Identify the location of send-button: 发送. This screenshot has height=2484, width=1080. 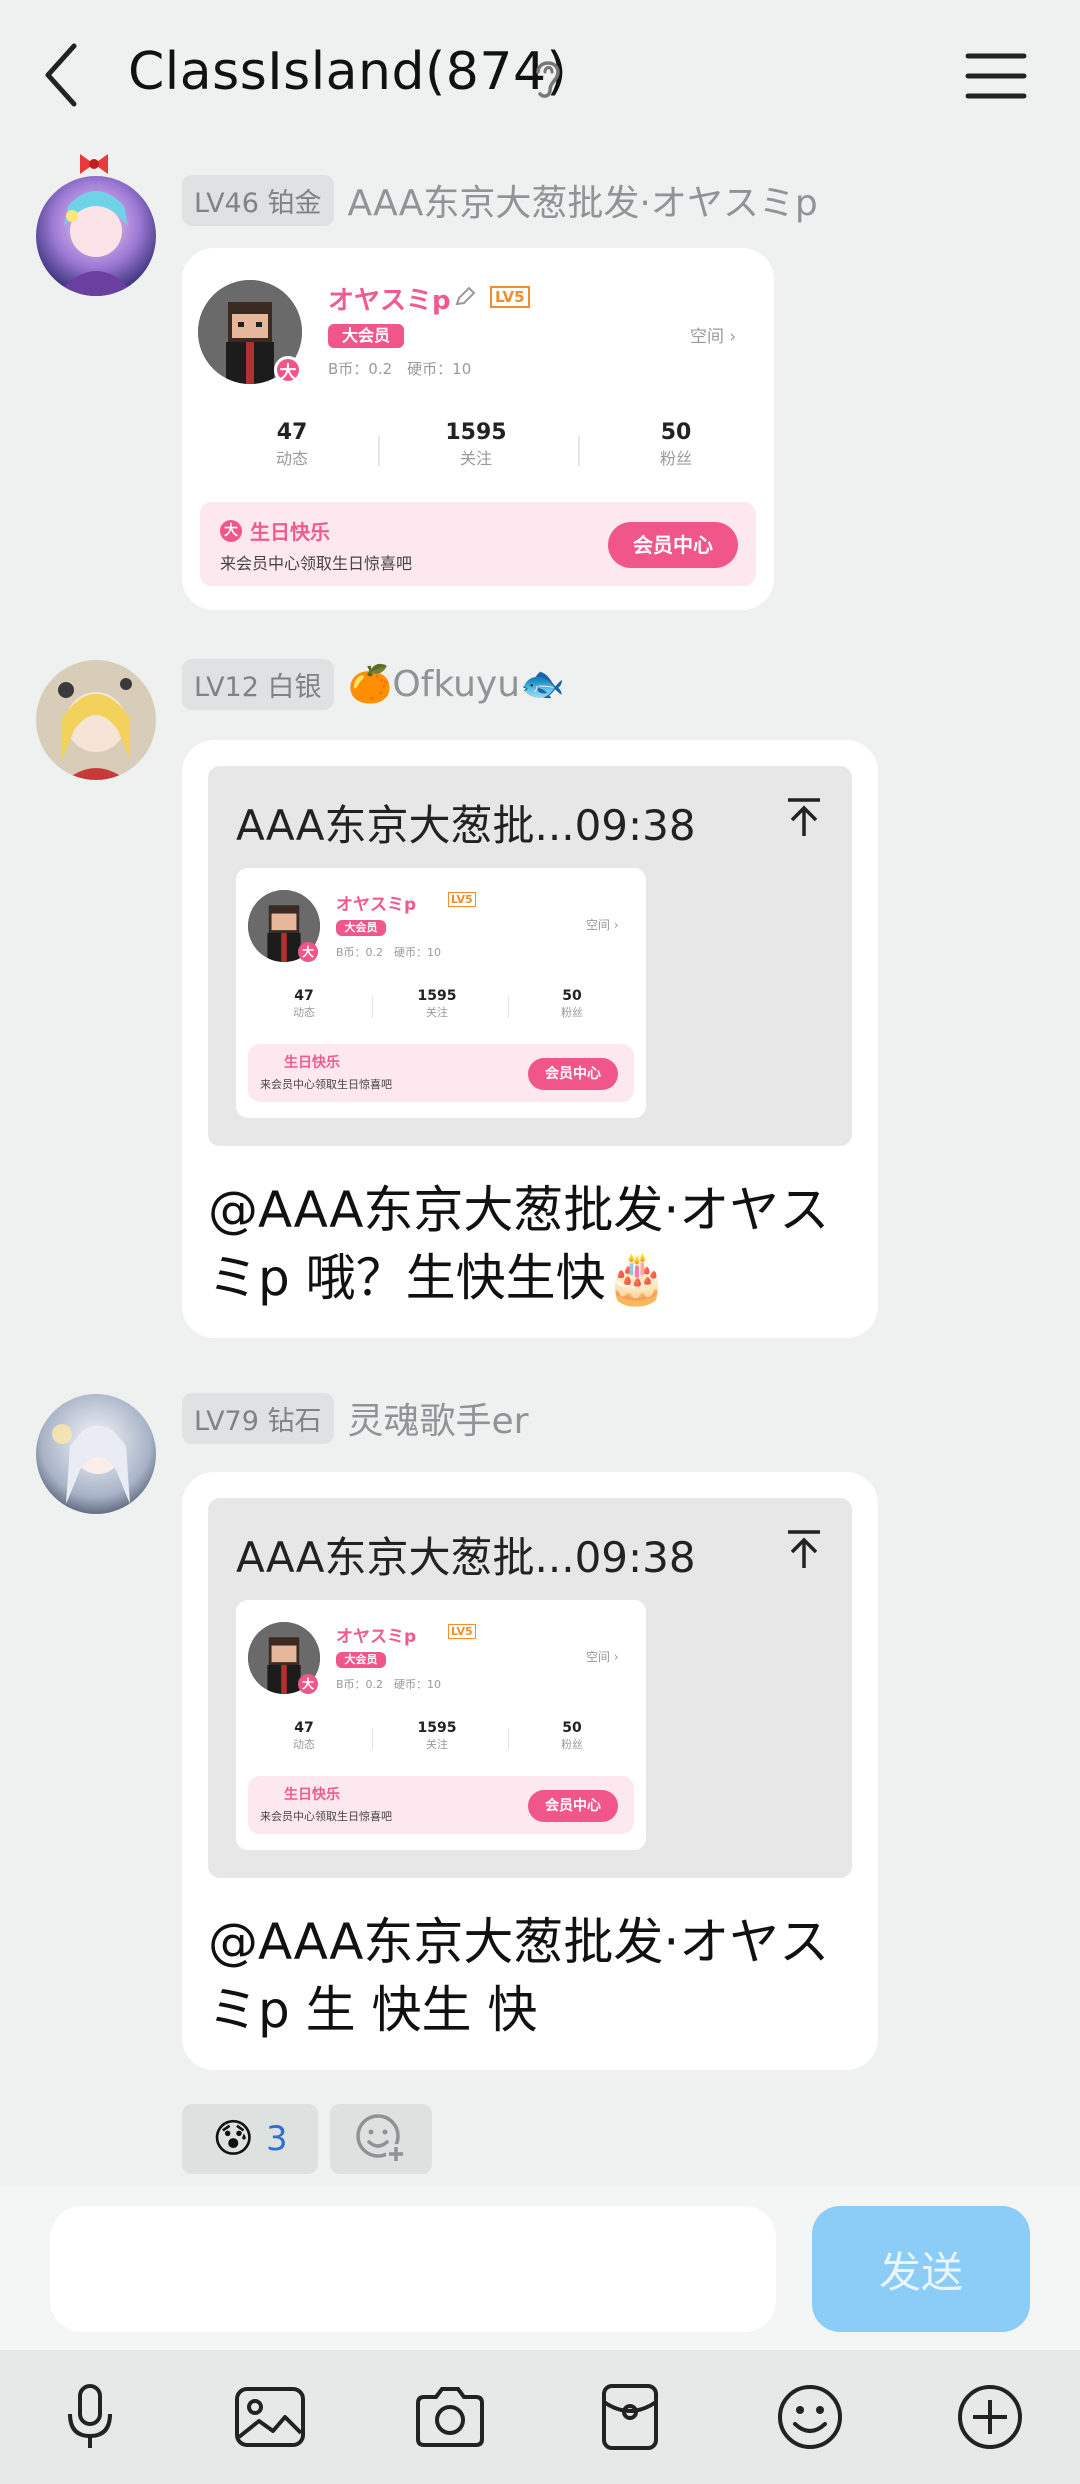
(921, 2269).